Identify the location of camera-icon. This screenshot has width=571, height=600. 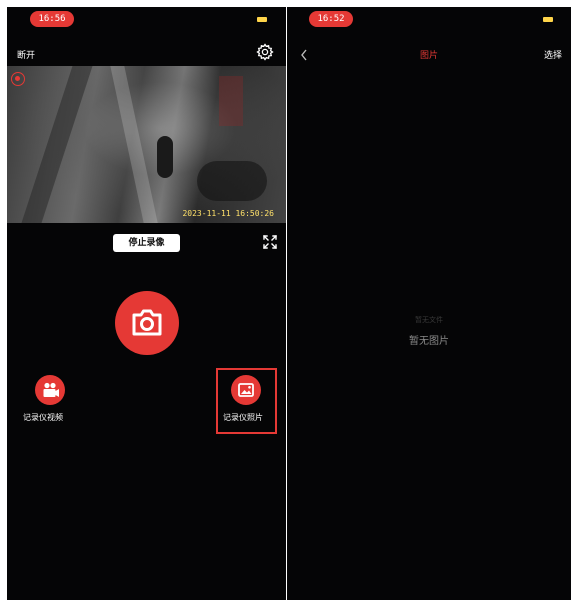
(147, 322).